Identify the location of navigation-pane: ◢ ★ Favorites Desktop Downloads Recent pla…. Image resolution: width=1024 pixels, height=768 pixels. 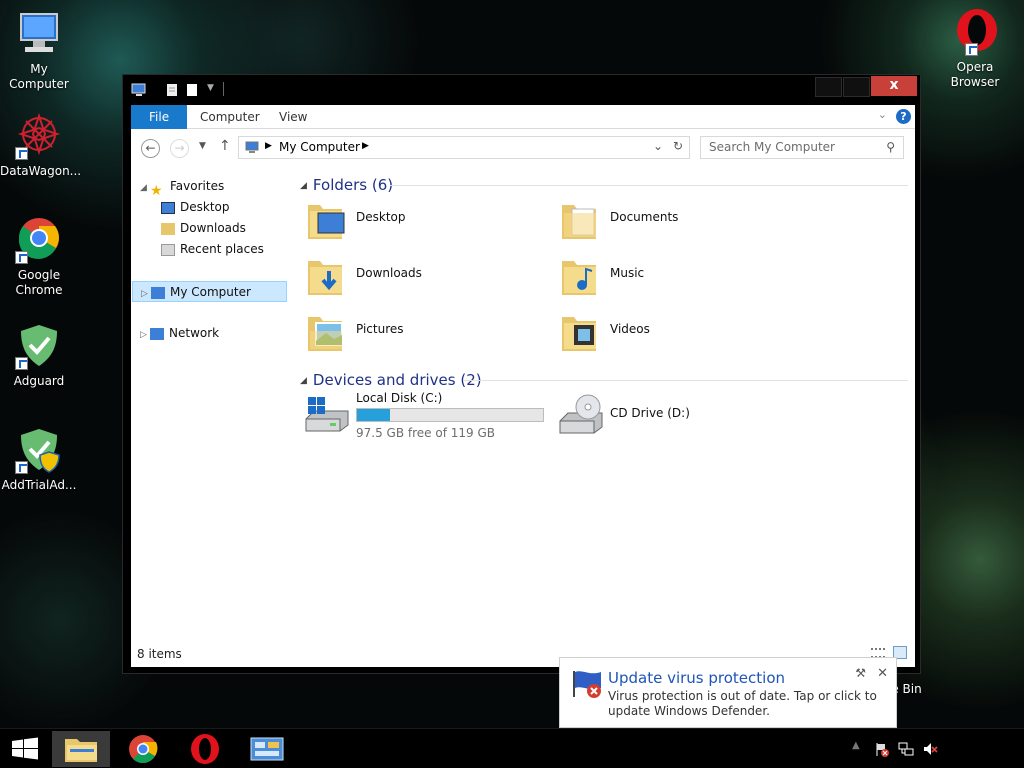
(211, 402).